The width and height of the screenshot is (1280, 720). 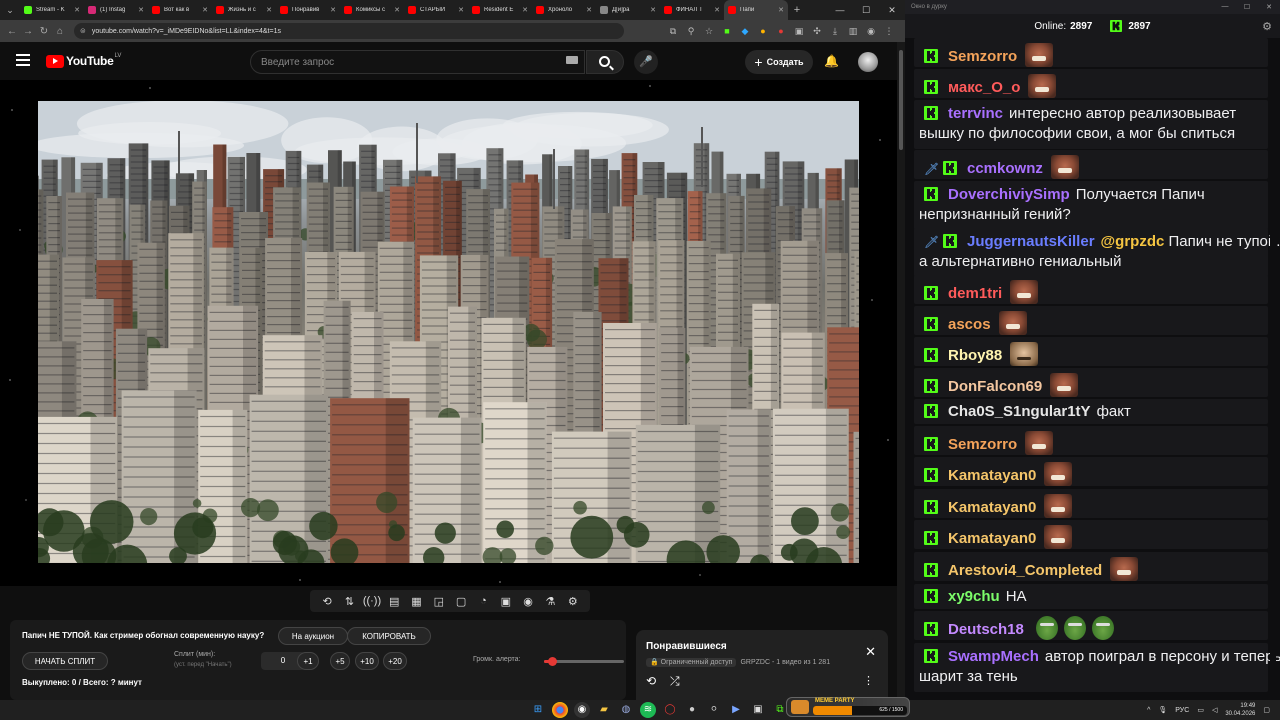 What do you see at coordinates (52, 10) in the screenshot?
I see `browser-tab: Stream - K ✕` at bounding box center [52, 10].